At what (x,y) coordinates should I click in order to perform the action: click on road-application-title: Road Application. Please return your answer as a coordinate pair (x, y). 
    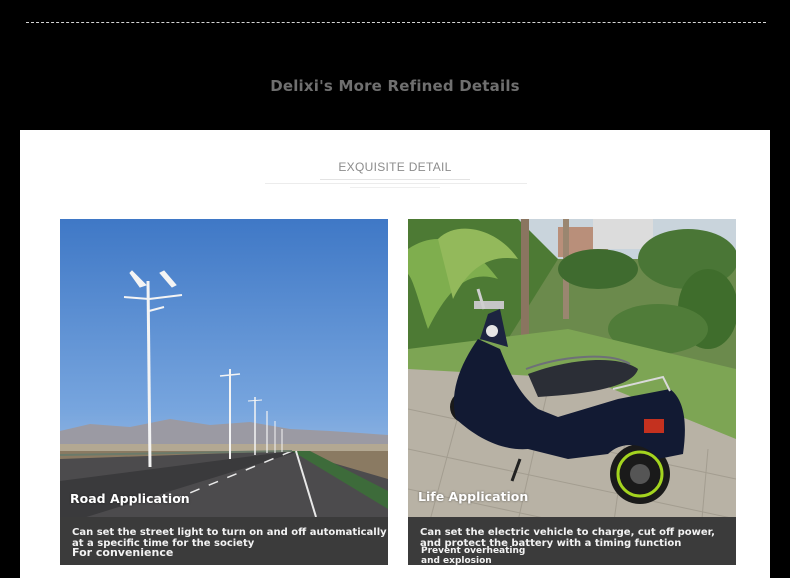
    Looking at the image, I should click on (130, 498).